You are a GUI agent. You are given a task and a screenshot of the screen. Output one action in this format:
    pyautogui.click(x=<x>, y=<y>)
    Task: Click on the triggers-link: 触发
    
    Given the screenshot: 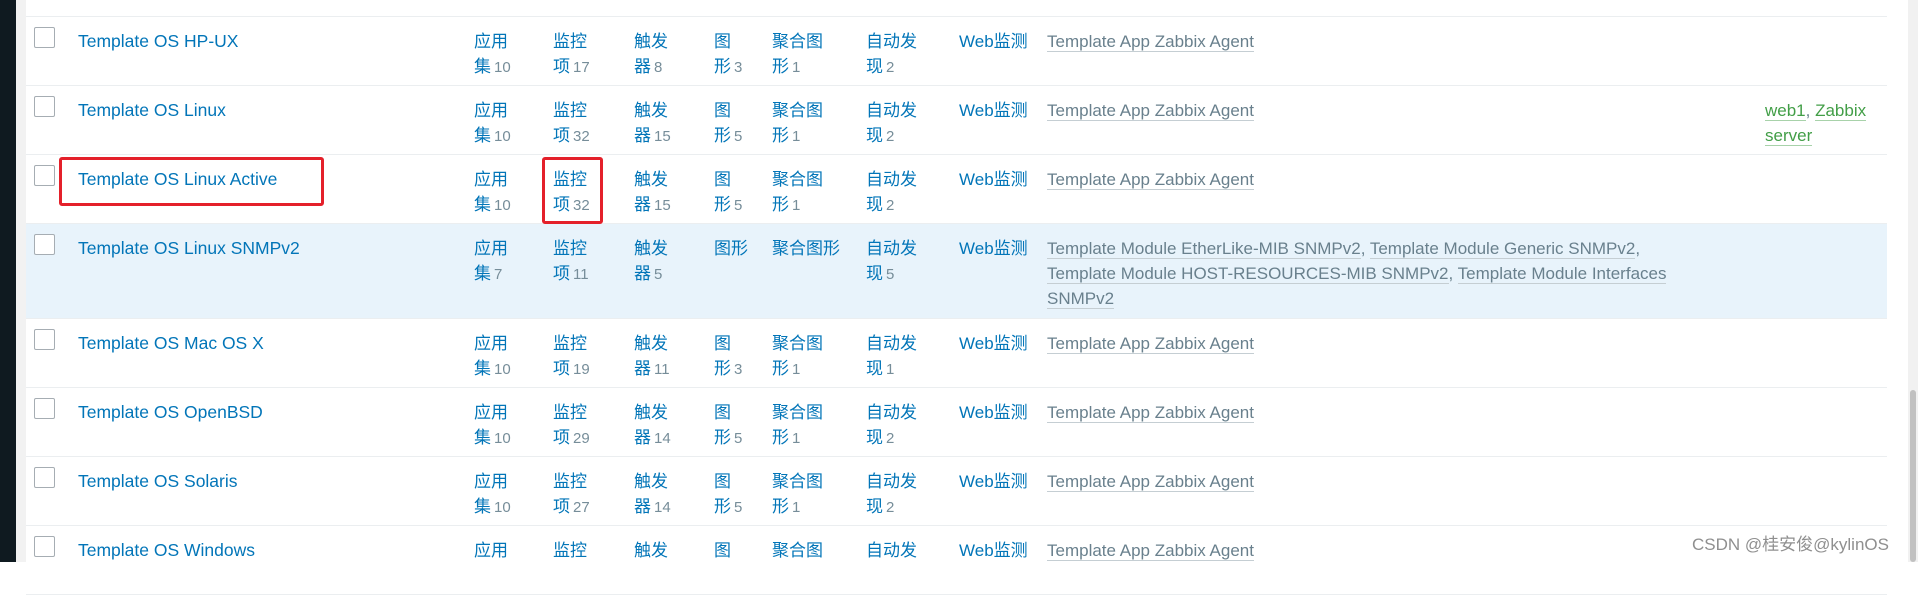 What is the action you would take?
    pyautogui.click(x=651, y=550)
    